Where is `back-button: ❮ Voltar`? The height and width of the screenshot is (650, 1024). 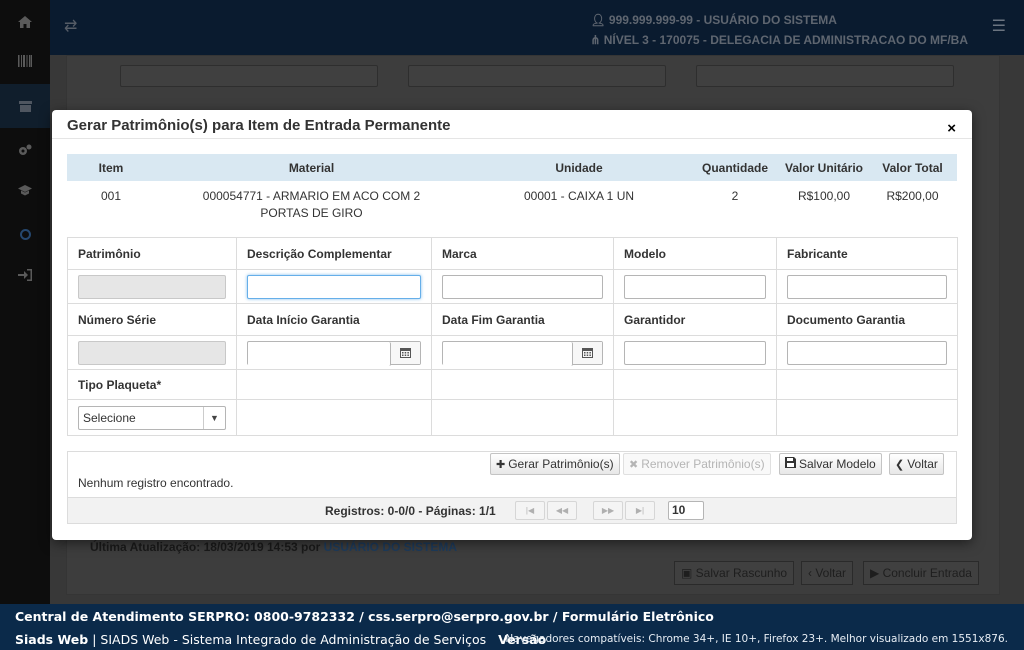 back-button: ❮ Voltar is located at coordinates (916, 464).